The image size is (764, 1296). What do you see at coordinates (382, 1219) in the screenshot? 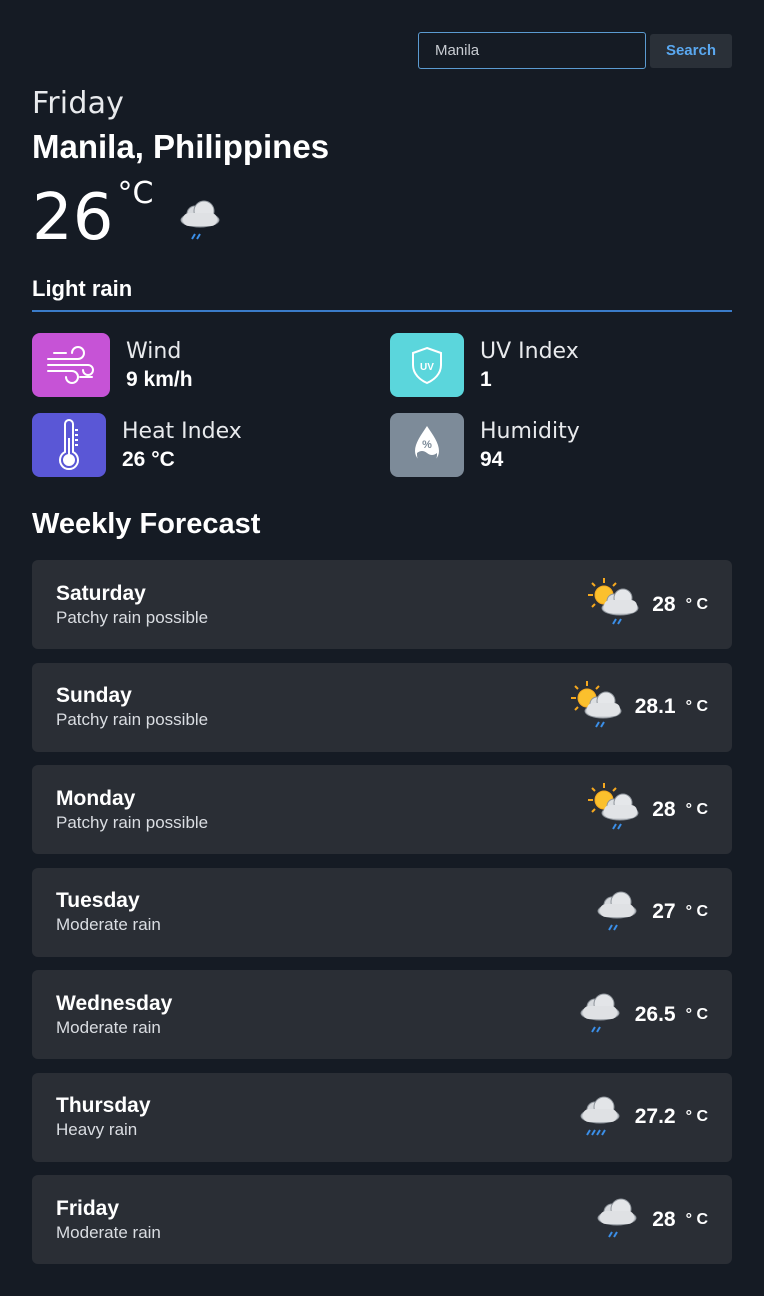
I see `forecast-card-friday: Friday Moderate rain 28 ° C` at bounding box center [382, 1219].